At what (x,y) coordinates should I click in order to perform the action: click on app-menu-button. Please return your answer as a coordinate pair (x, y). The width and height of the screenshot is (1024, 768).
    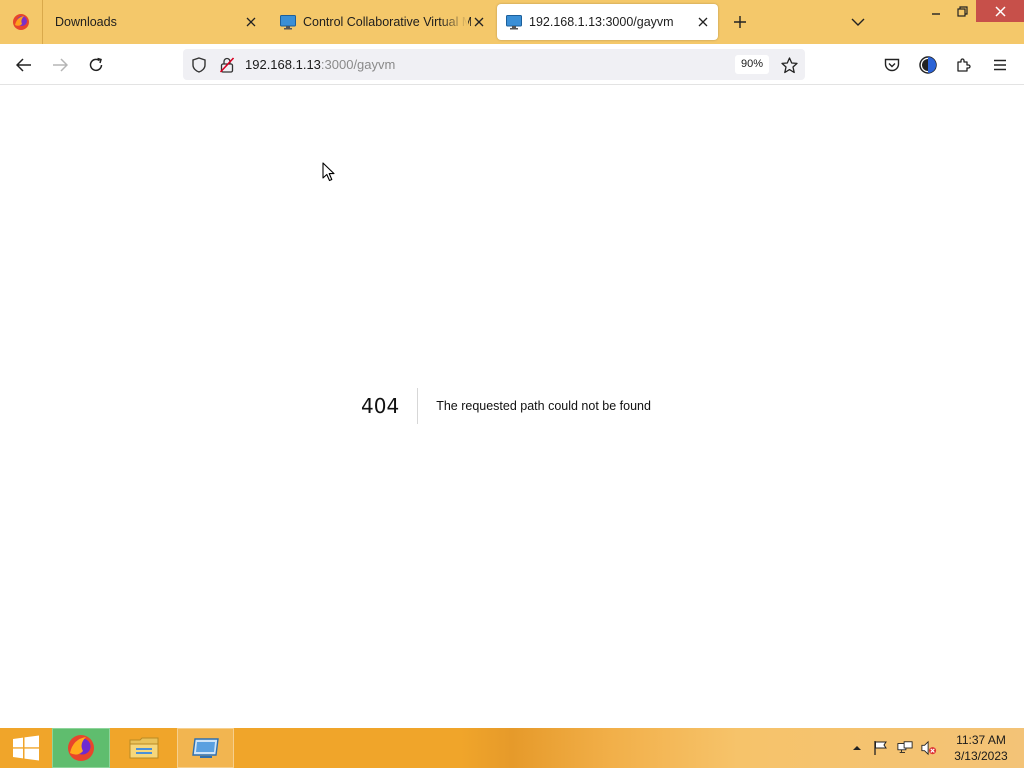
    Looking at the image, I should click on (1000, 65).